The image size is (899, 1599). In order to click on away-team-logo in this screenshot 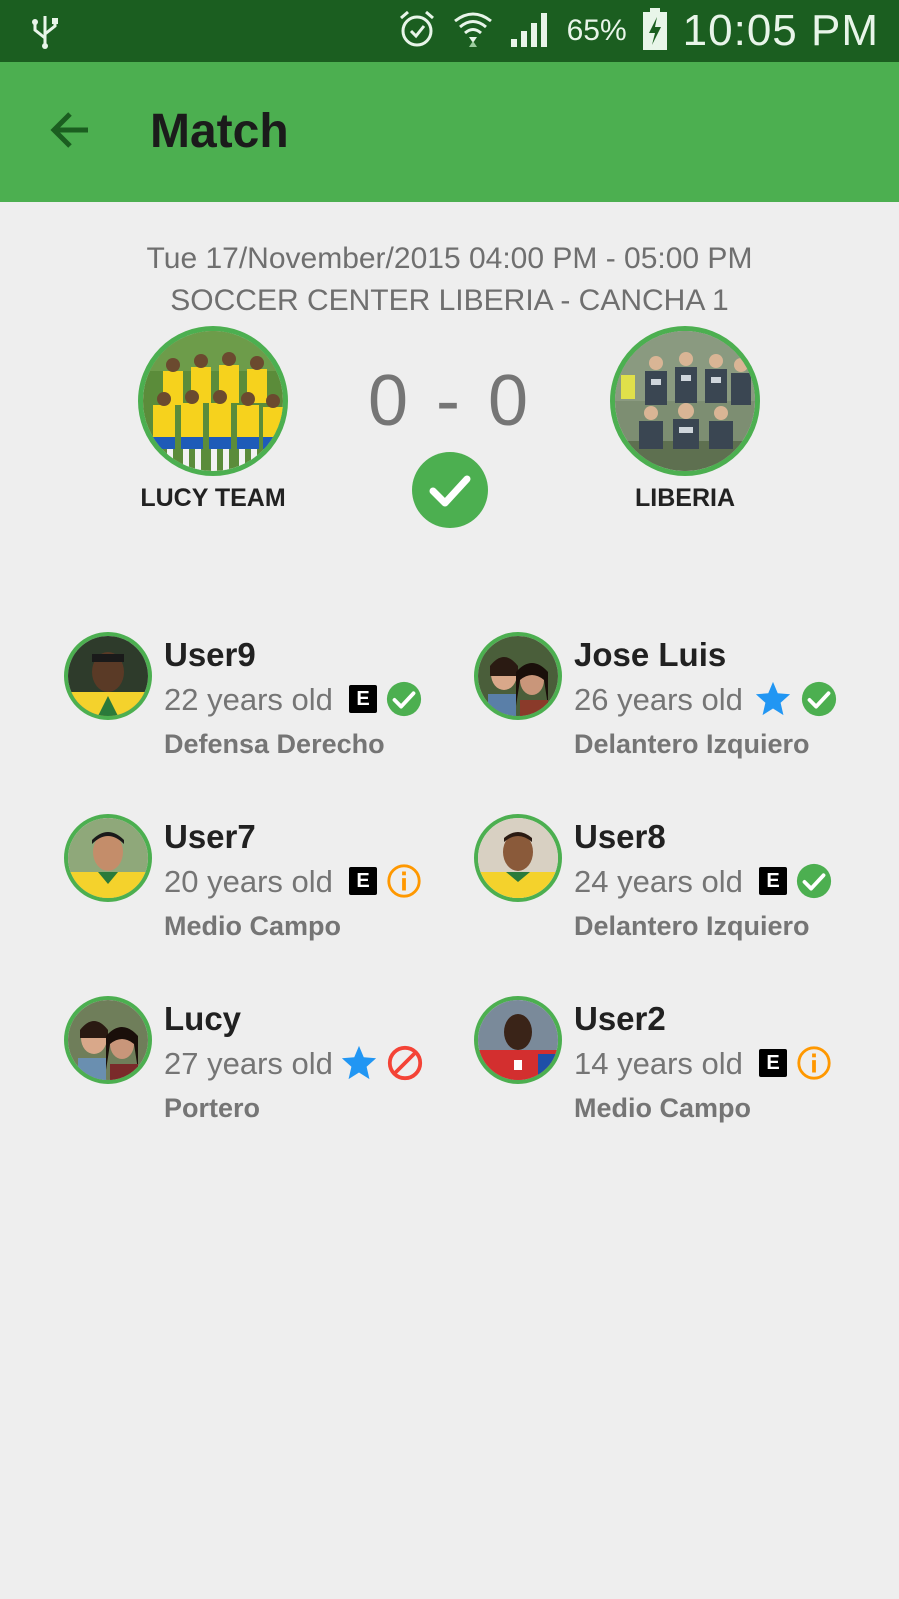, I will do `click(685, 401)`.